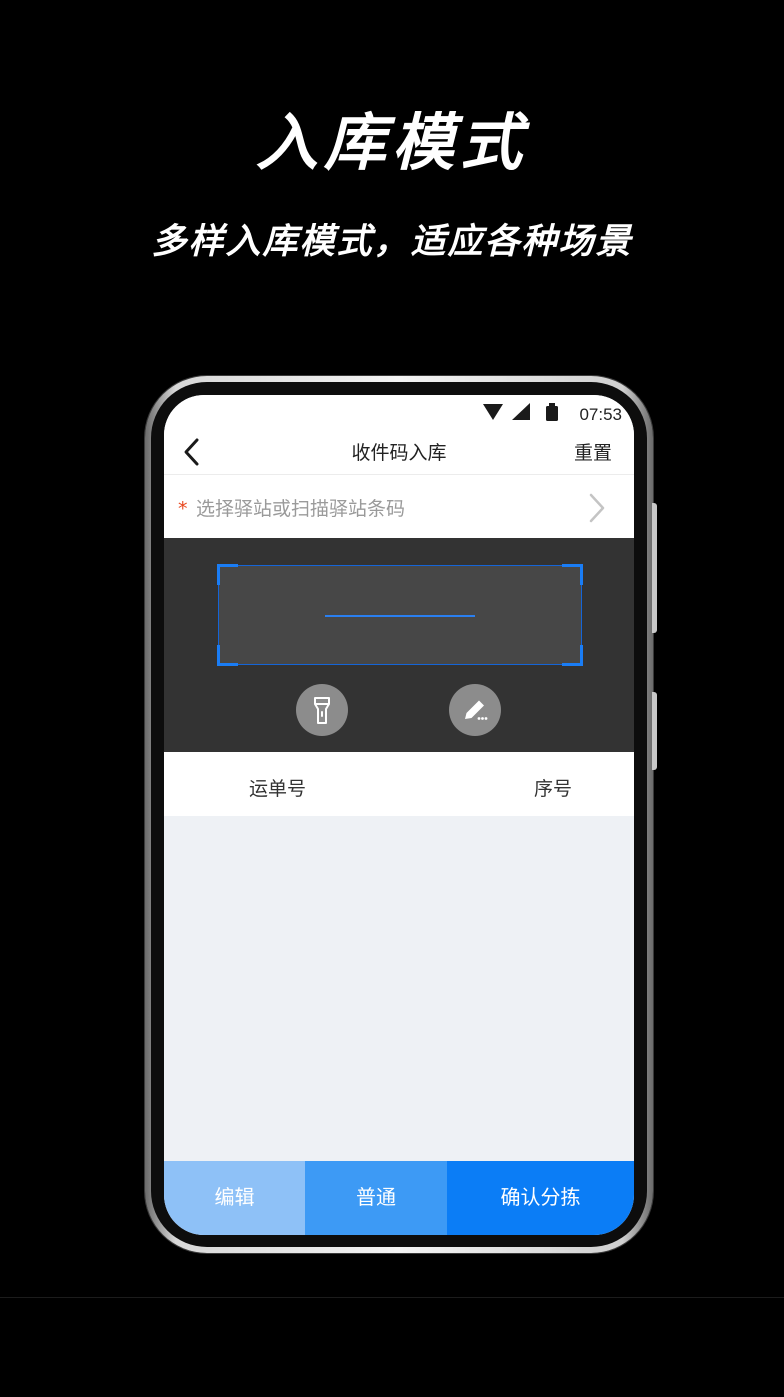  I want to click on barcode-scanner, so click(399, 645).